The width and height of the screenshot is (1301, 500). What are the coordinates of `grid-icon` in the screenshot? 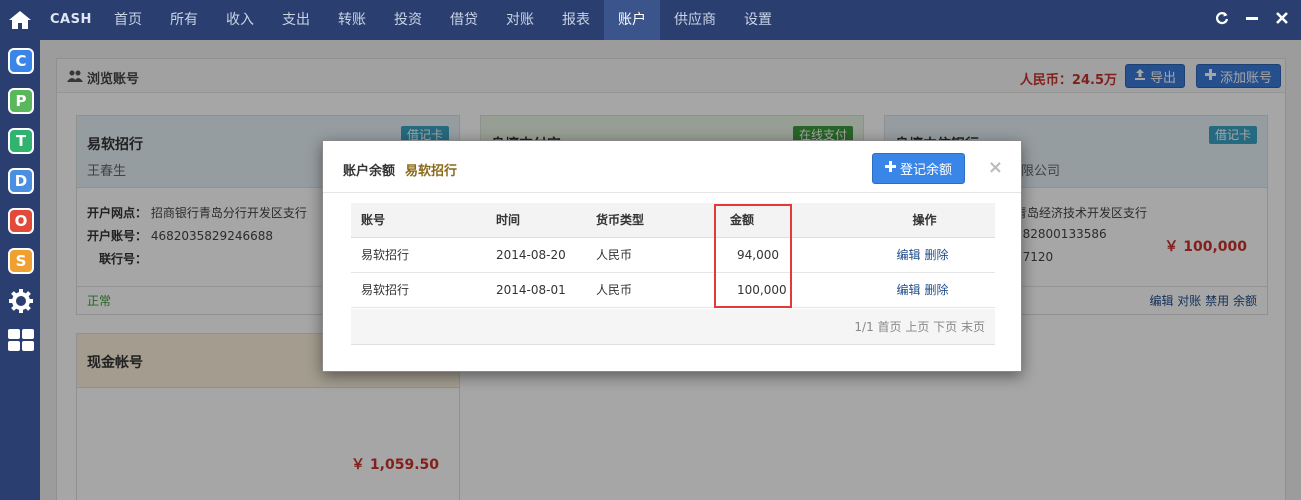 It's located at (21, 342).